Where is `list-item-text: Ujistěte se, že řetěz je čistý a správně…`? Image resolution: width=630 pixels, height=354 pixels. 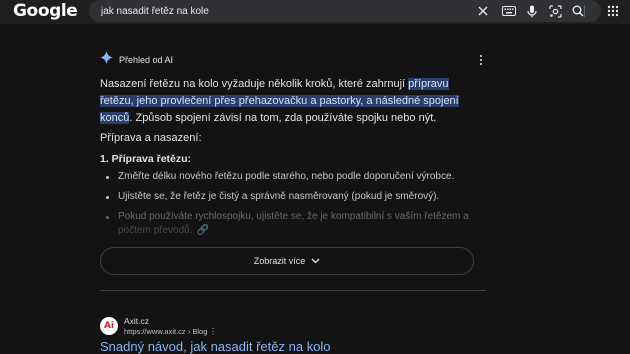 list-item-text: Ujistěte se, že řetěz je čistý a správně… is located at coordinates (279, 196).